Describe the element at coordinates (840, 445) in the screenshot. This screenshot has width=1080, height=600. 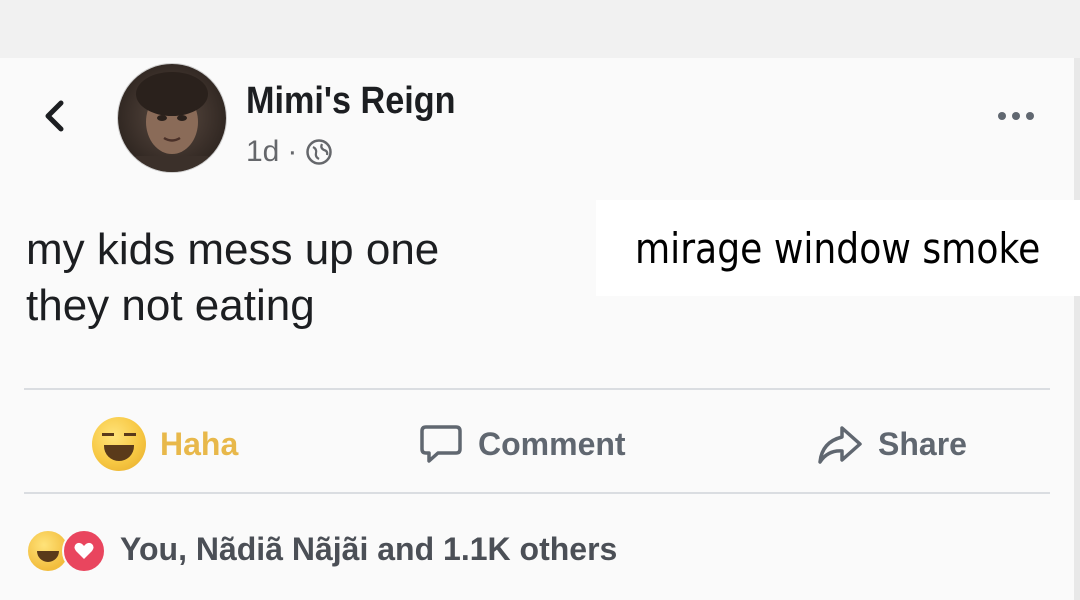
I see `share-icon` at that location.